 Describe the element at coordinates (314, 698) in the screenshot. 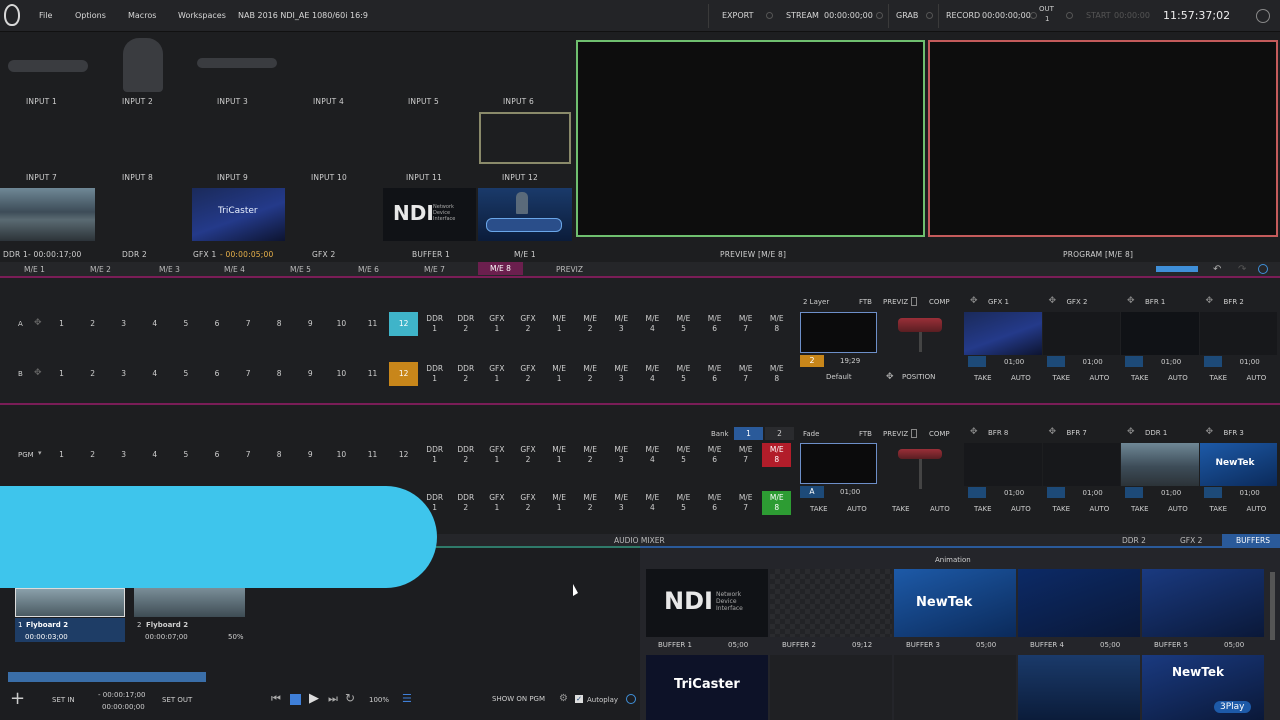

I see `play-icon: ▶` at that location.